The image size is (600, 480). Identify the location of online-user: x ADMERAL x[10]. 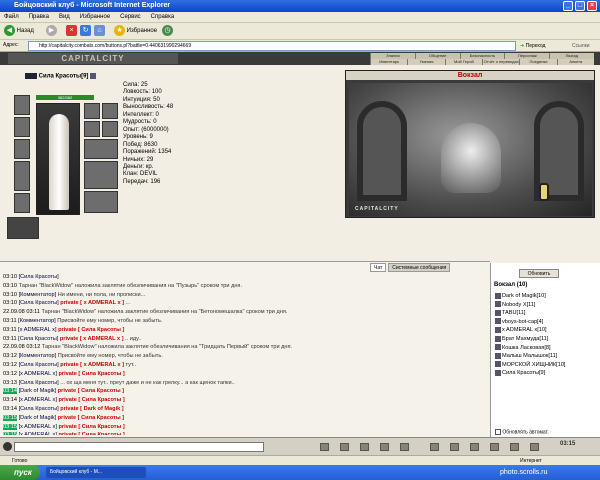
(521, 330).